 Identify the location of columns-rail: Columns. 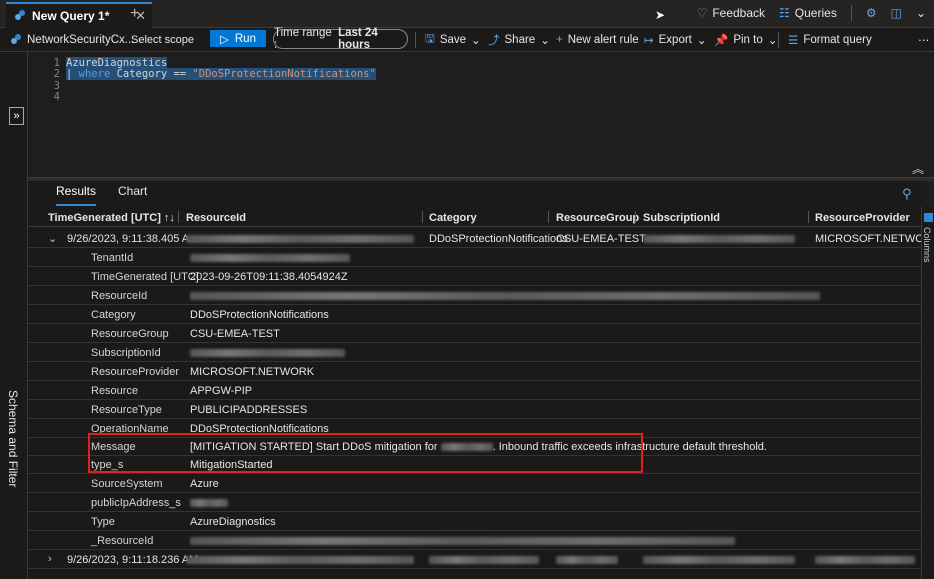
(927, 393).